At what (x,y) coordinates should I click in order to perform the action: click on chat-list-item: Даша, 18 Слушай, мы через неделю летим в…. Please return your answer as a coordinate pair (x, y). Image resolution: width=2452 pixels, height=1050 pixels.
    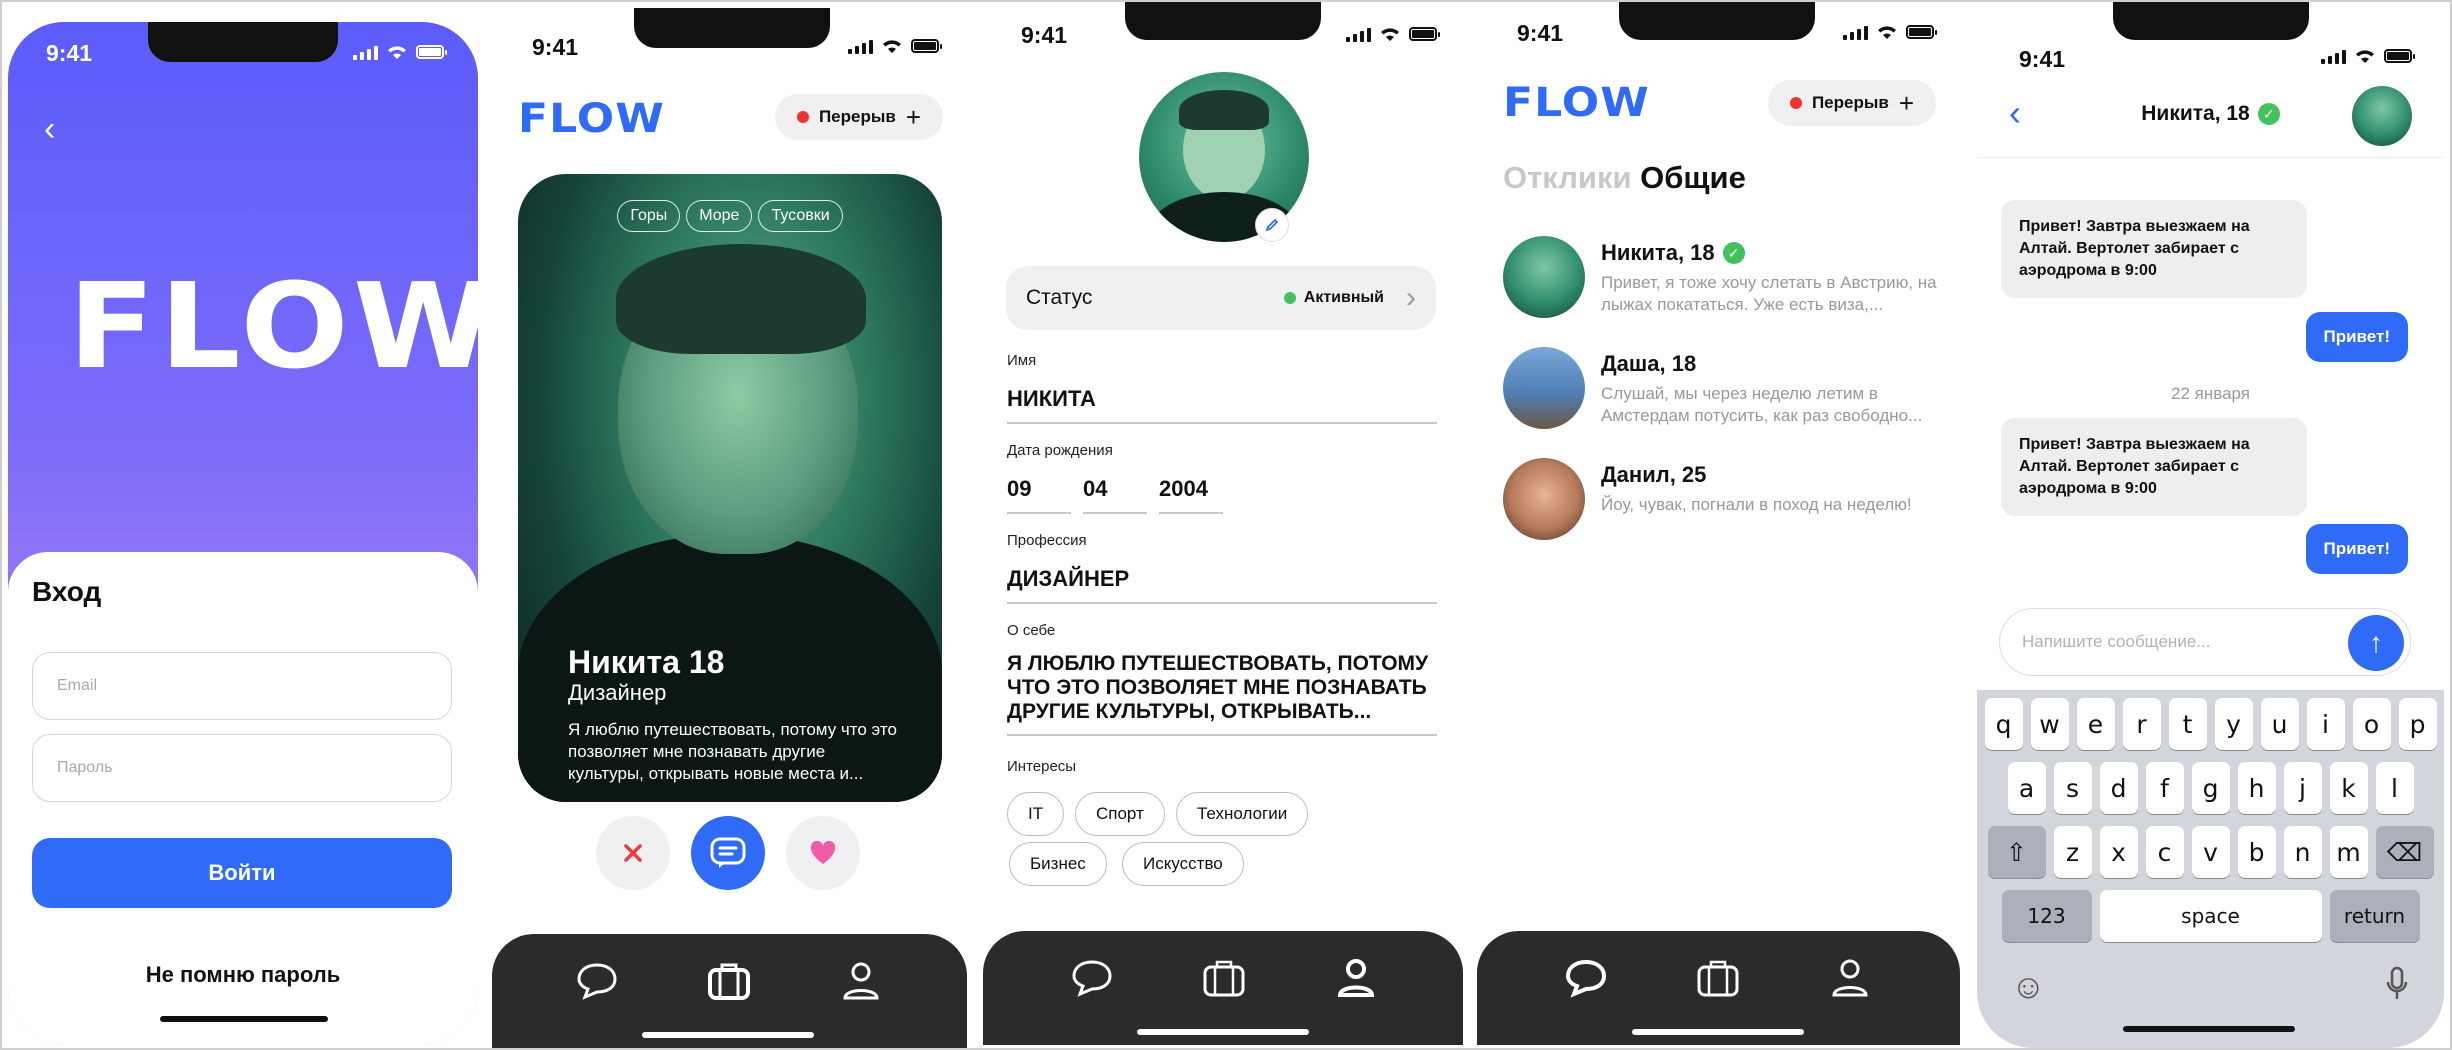
    Looking at the image, I should click on (1723, 393).